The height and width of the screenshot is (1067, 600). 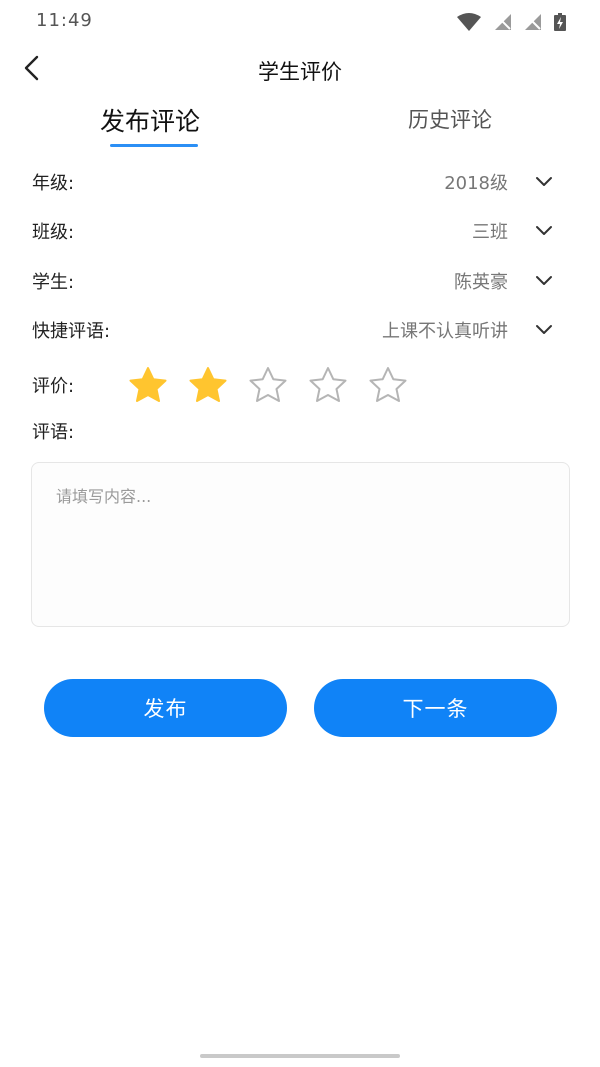 I want to click on nav-bar: 学生评价, so click(x=300, y=70).